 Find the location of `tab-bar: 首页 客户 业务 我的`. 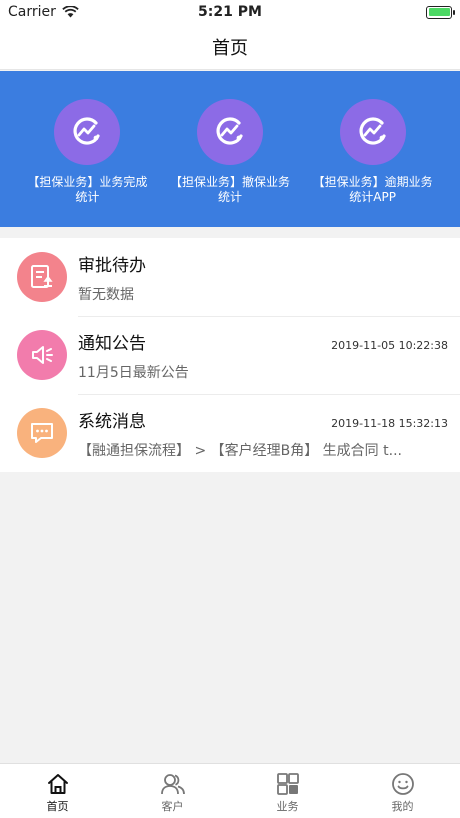

tab-bar: 首页 客户 业务 我的 is located at coordinates (230, 790).